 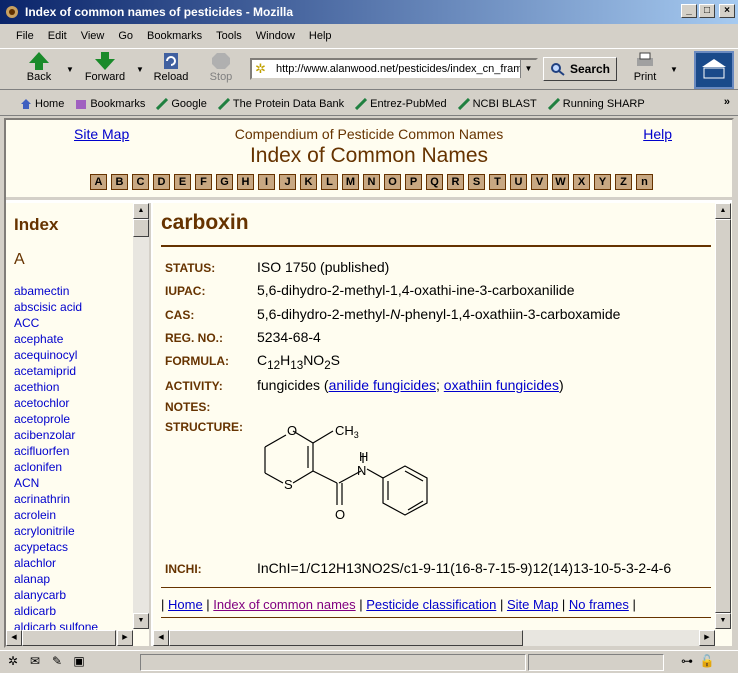 I want to click on site-map-link: Site Map, so click(x=101, y=134).